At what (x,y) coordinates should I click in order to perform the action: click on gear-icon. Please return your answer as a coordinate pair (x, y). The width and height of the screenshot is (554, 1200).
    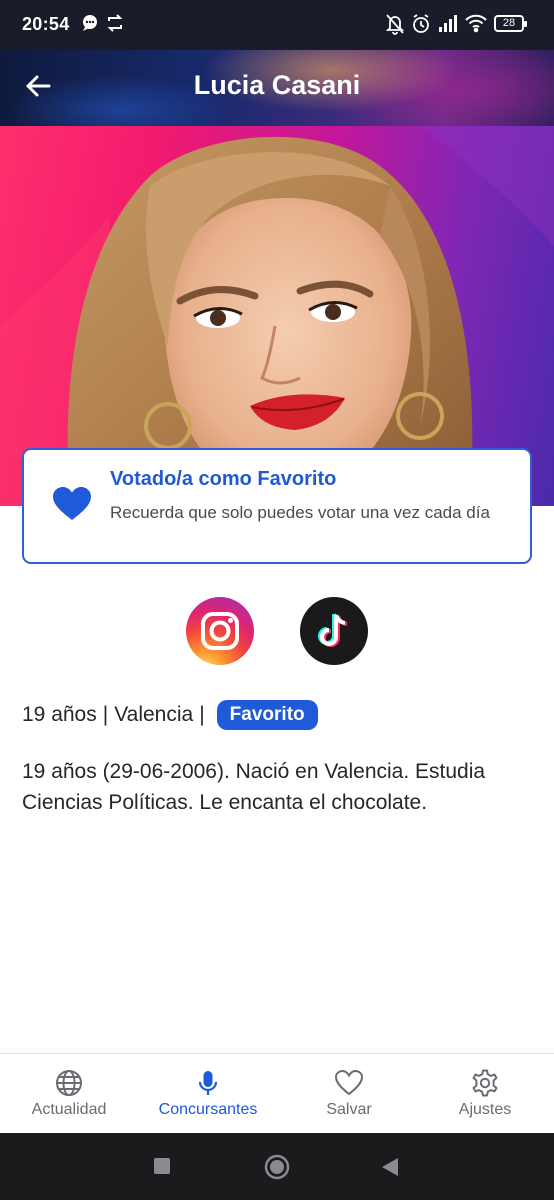
    Looking at the image, I should click on (485, 1085).